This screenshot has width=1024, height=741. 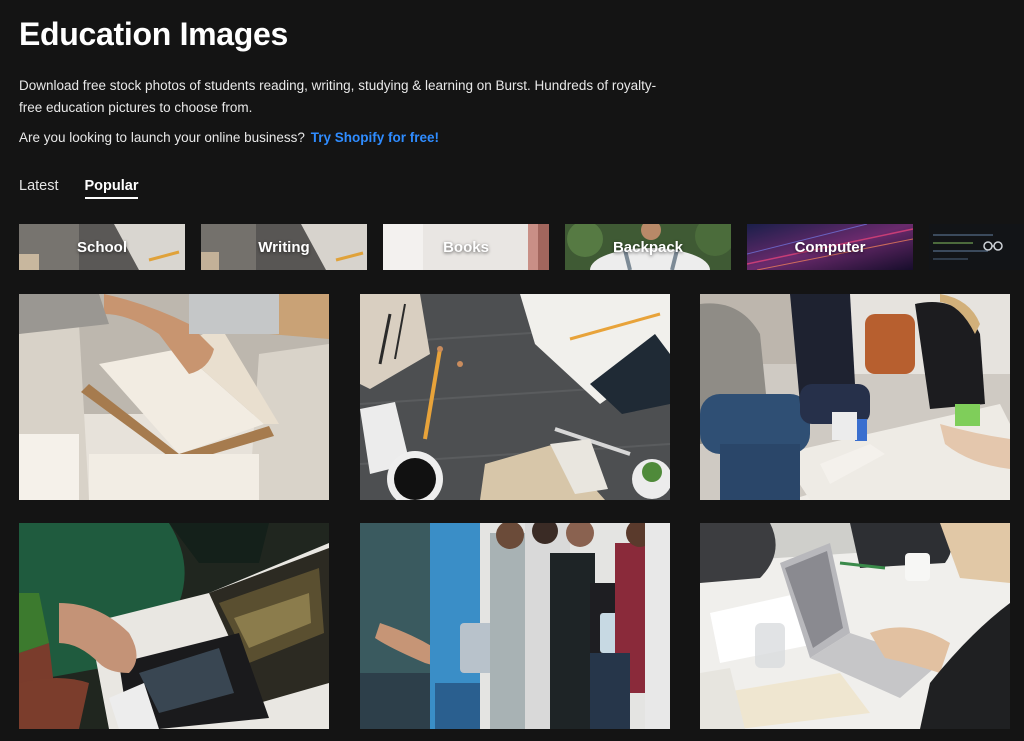 I want to click on category-glasses-image, so click(x=976, y=247).